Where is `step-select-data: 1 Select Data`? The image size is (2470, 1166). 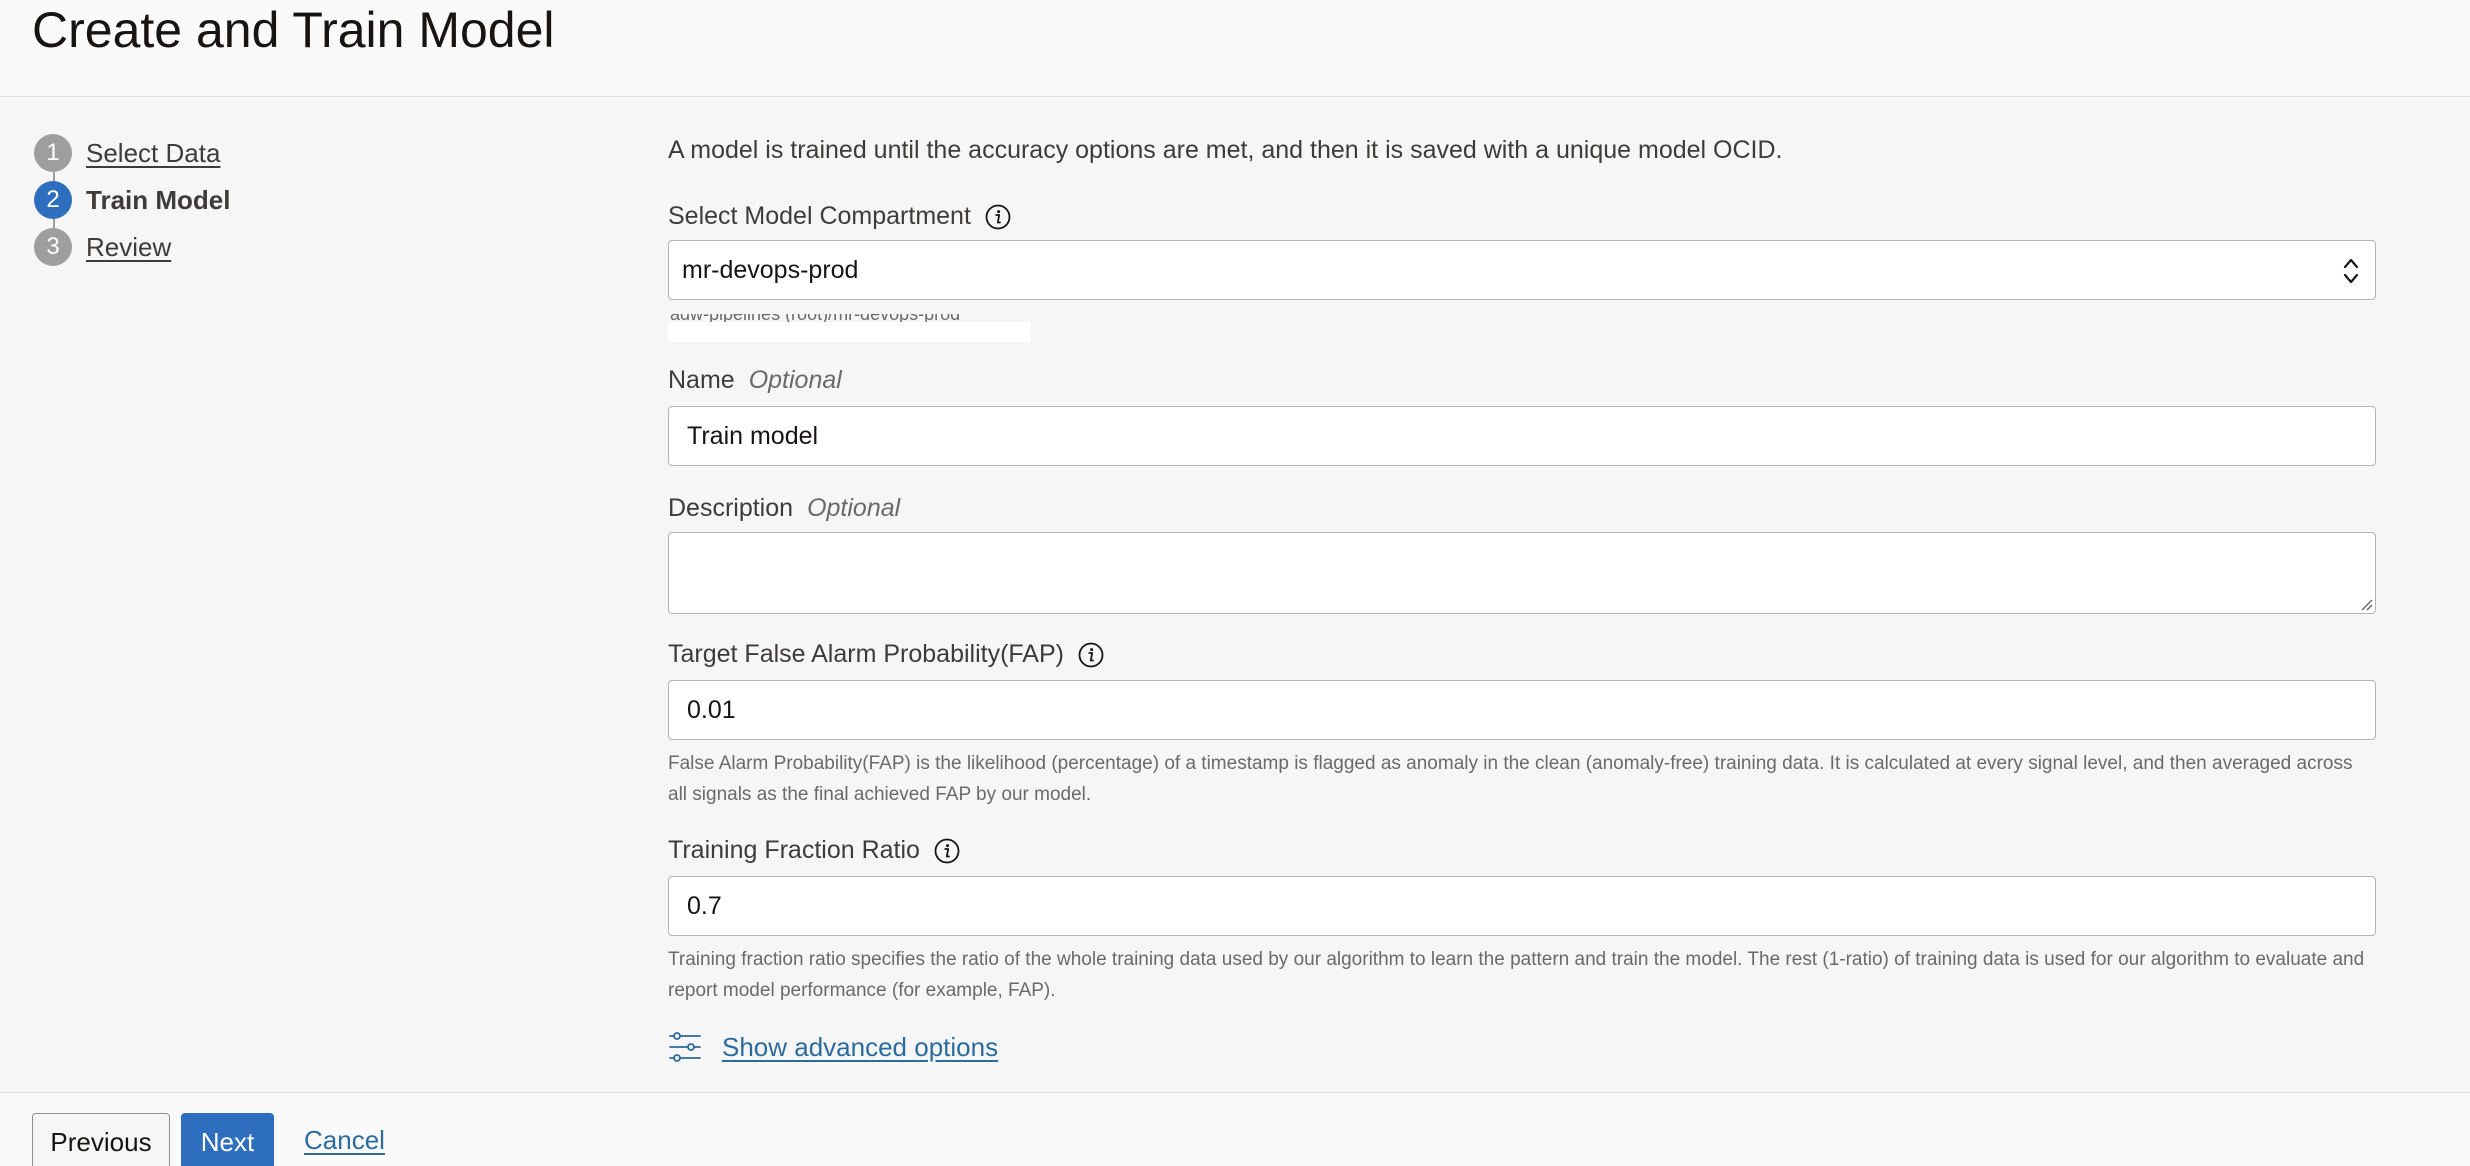
step-select-data: 1 Select Data is located at coordinates (127, 153).